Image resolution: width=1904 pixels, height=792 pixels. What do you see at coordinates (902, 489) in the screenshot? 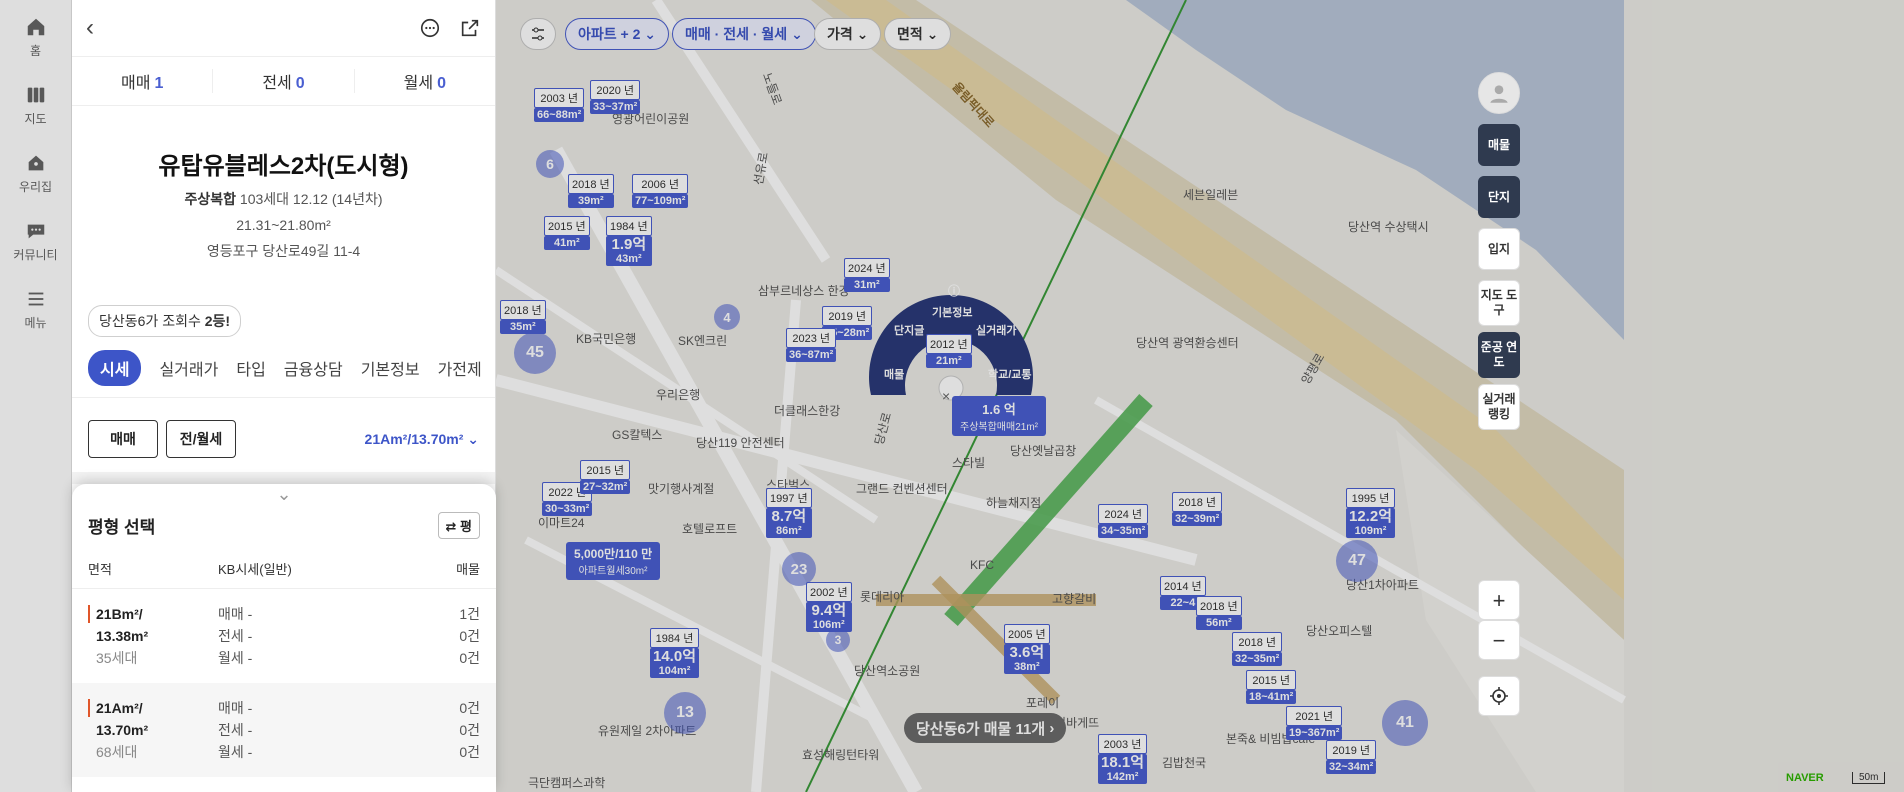
I see `place-label: 그랜드 컨벤션센터` at bounding box center [902, 489].